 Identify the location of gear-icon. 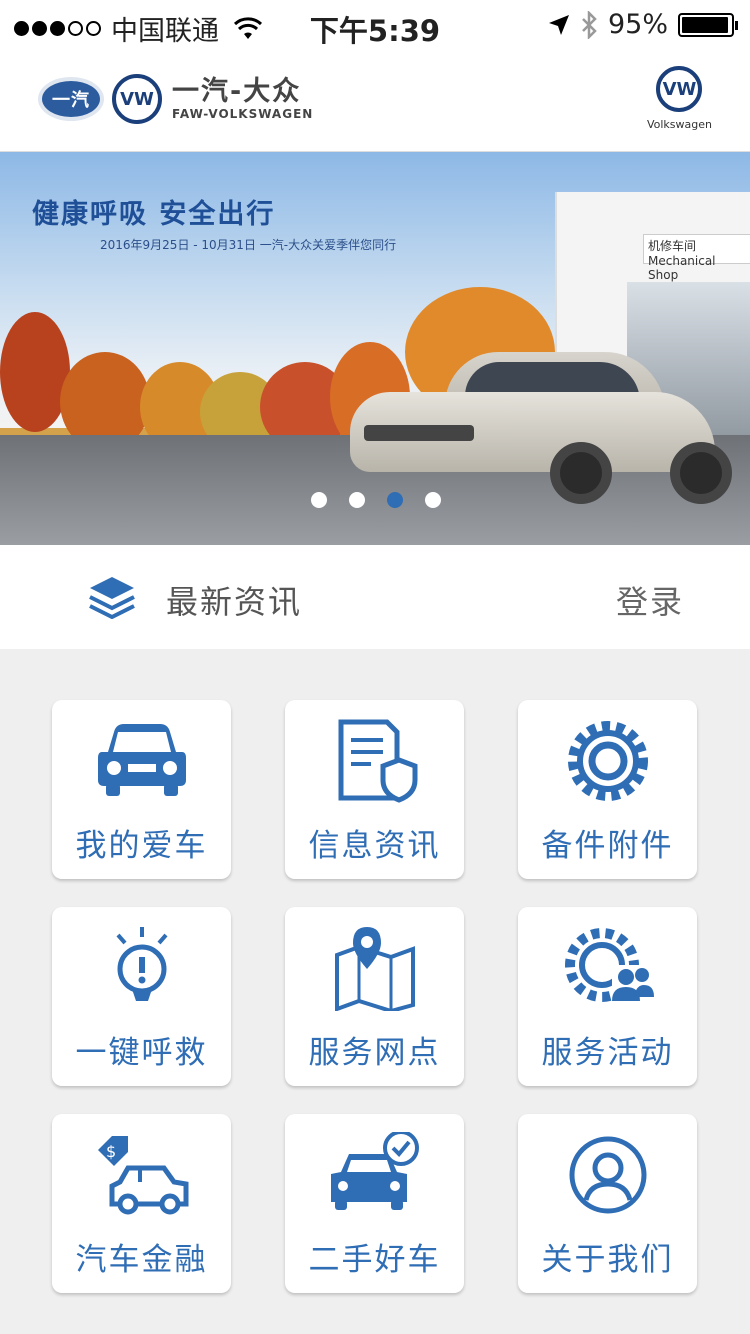
(607, 761).